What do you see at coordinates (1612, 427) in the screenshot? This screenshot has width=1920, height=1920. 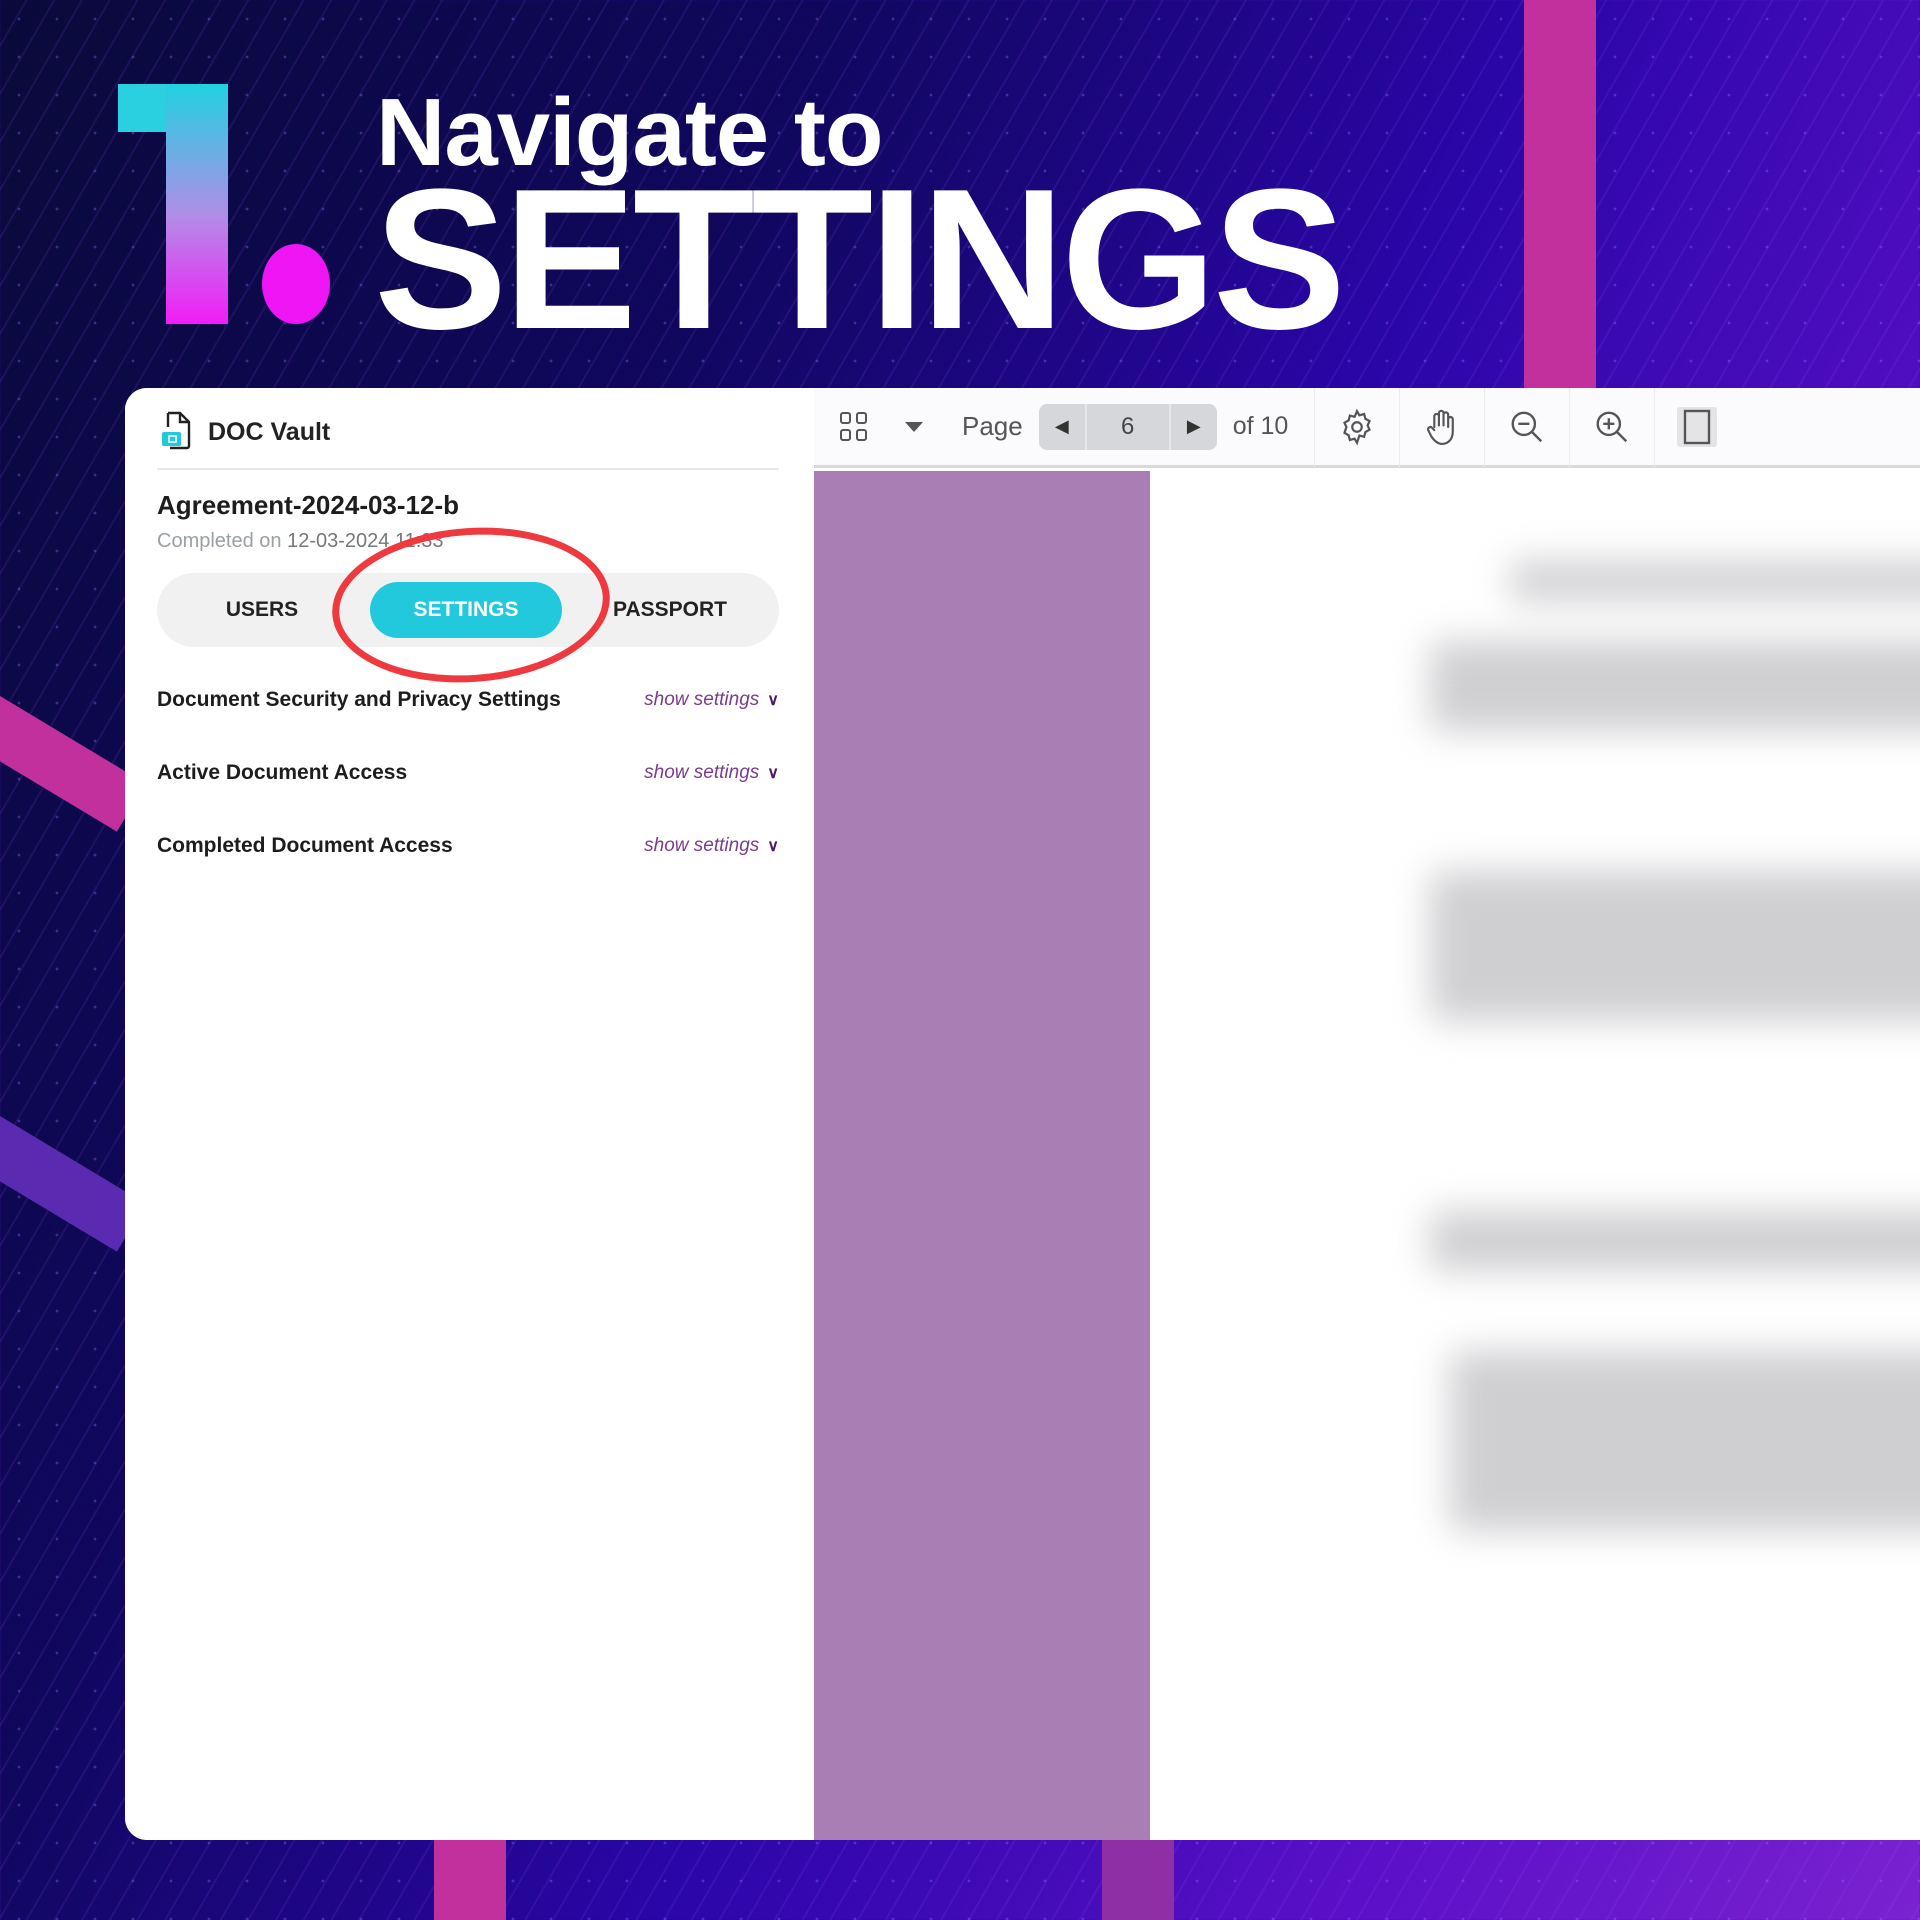 I see `zoom-in-icon` at bounding box center [1612, 427].